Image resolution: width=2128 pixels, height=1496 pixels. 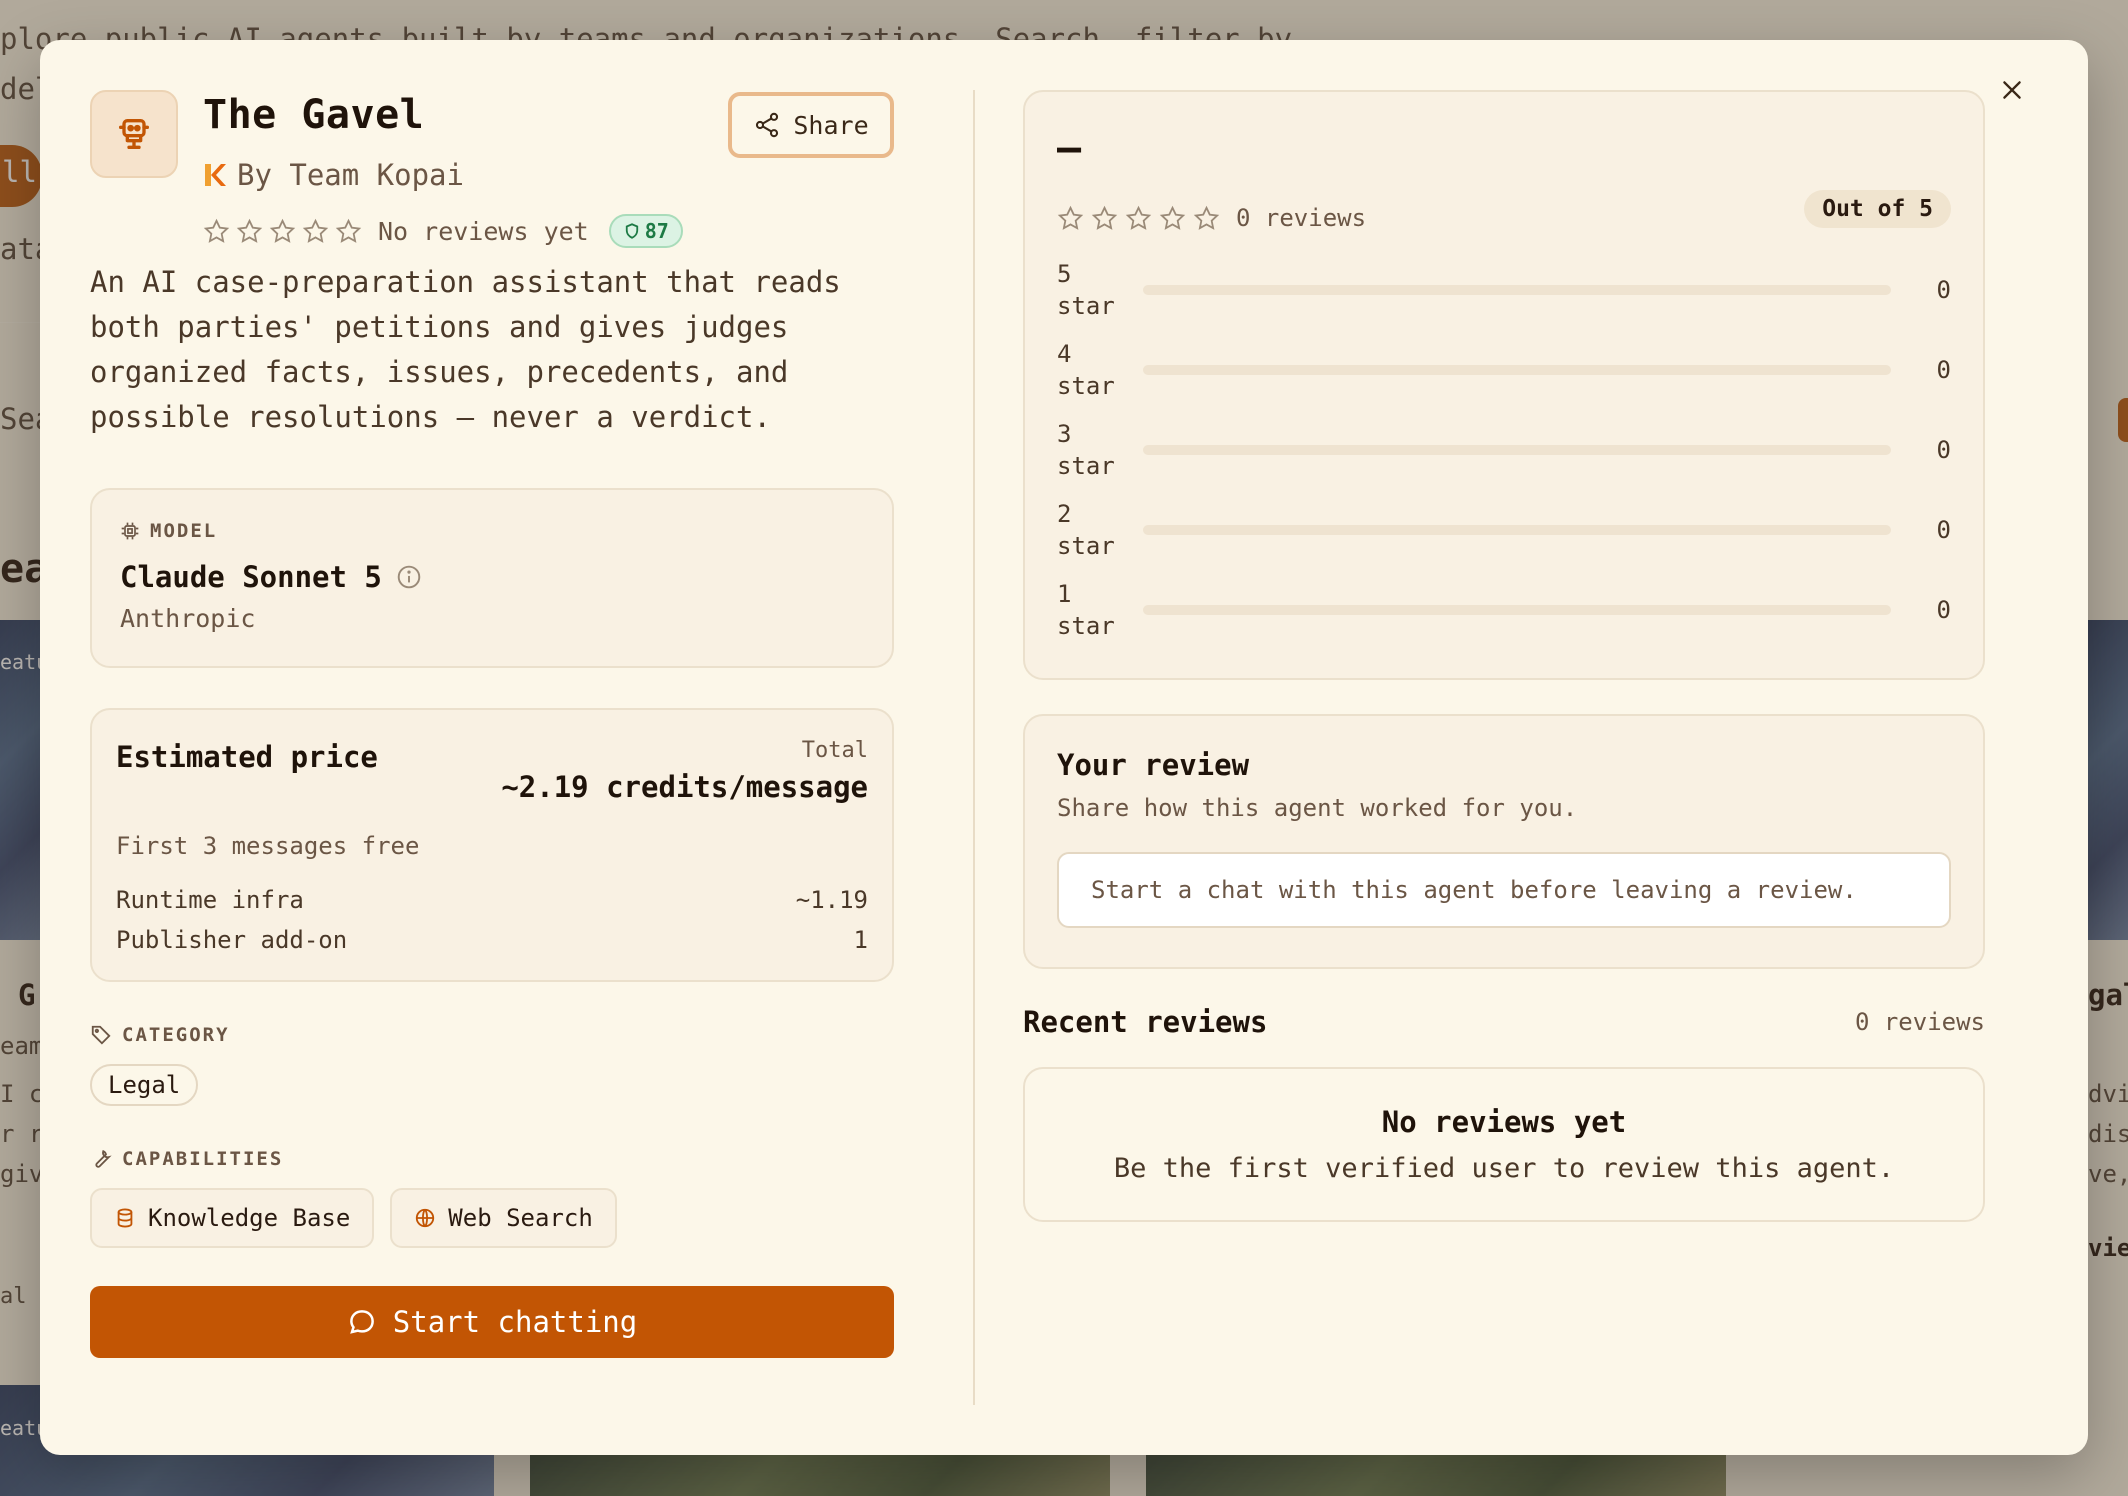 What do you see at coordinates (831, 125) in the screenshot?
I see `share-label: Share` at bounding box center [831, 125].